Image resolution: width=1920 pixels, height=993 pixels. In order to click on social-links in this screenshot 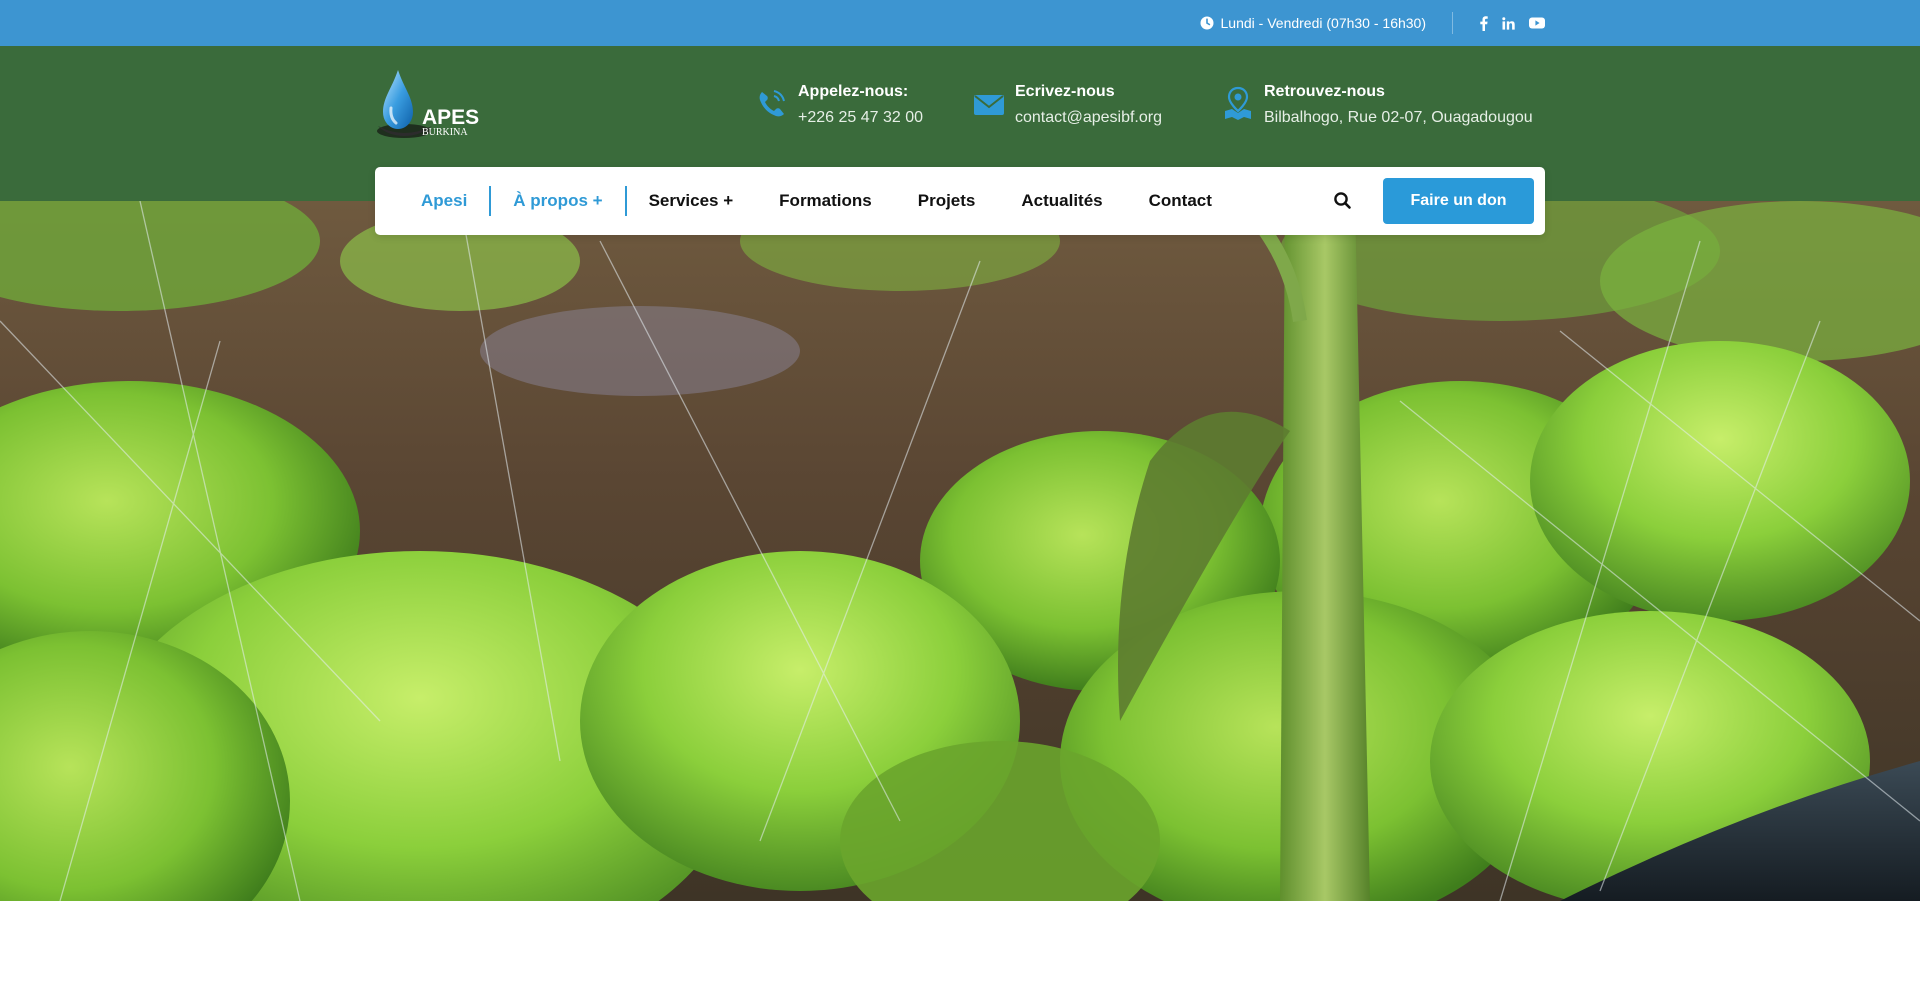, I will do `click(1512, 23)`.